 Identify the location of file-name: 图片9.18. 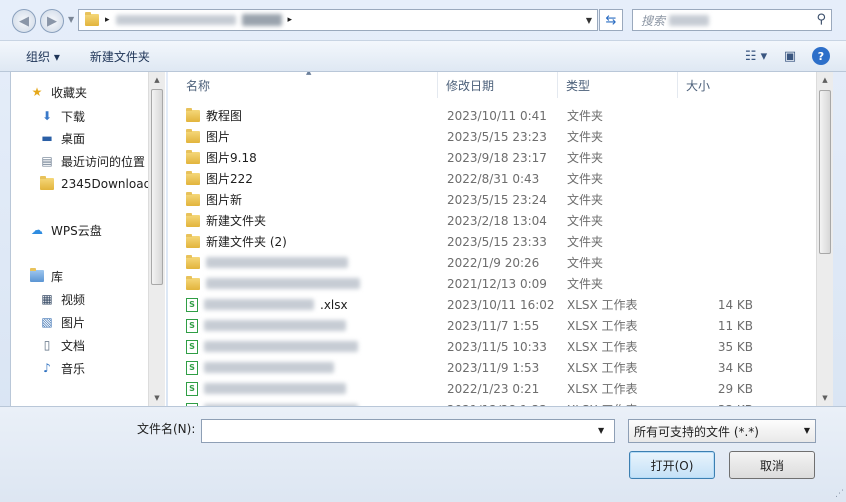
(231, 158).